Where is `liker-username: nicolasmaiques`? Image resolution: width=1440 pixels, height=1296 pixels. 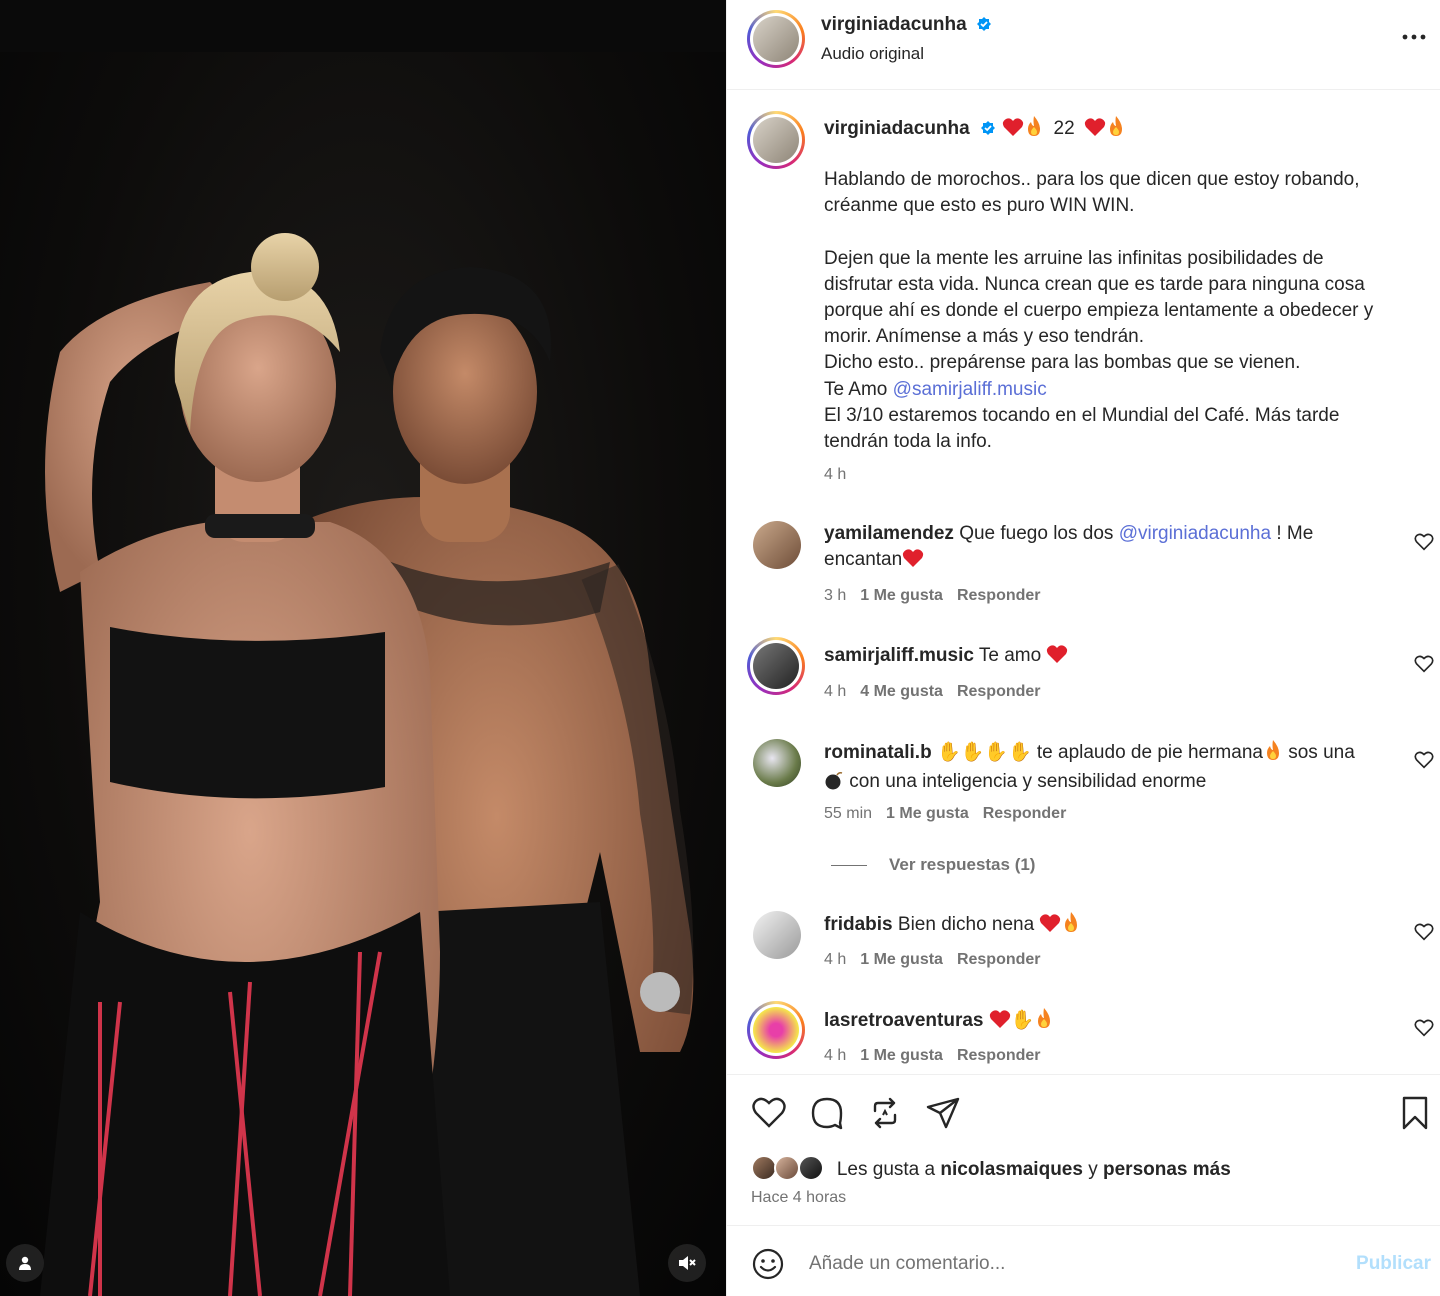 liker-username: nicolasmaiques is located at coordinates (1011, 1169).